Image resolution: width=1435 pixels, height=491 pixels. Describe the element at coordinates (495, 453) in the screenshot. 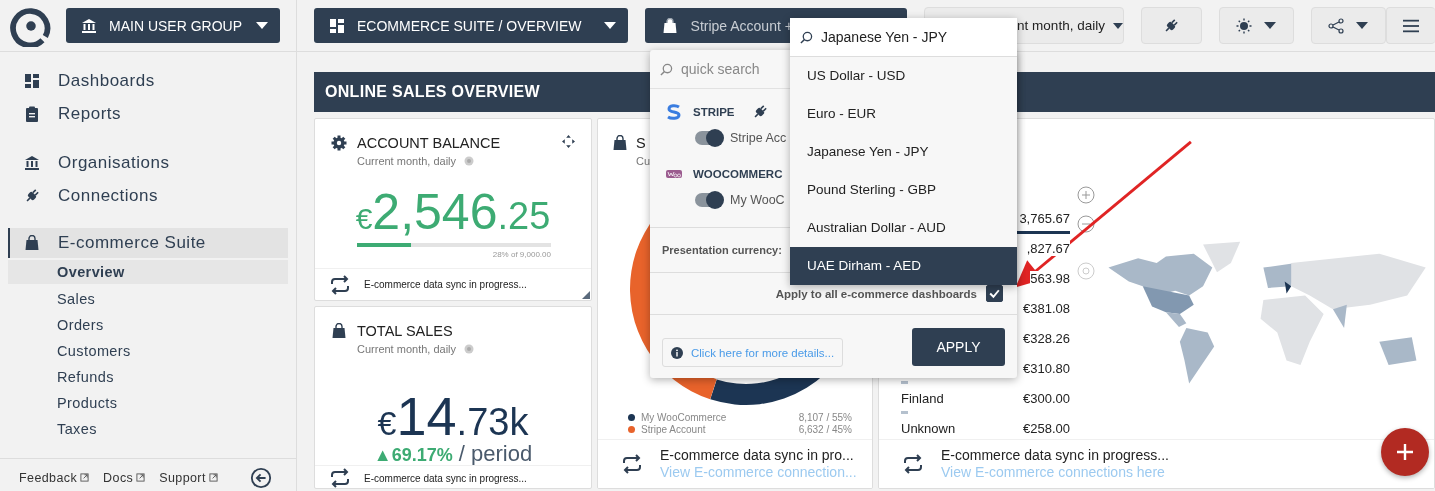

I see `period-label: / period` at that location.